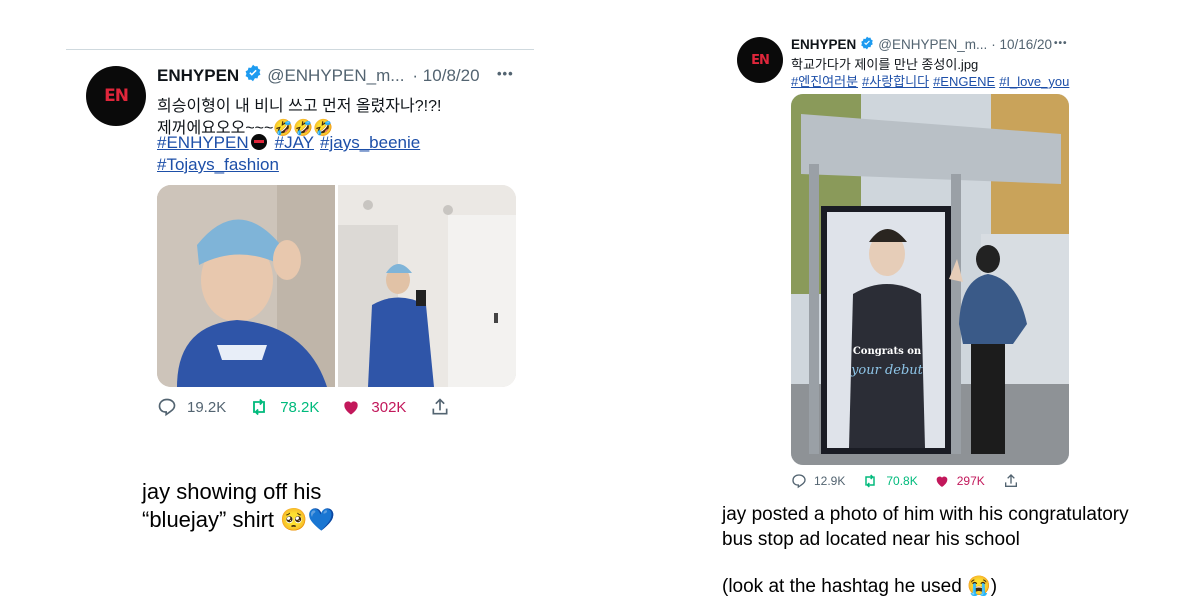 The height and width of the screenshot is (600, 1200). What do you see at coordinates (895, 81) in the screenshot?
I see `hashtag-i-love-you-kr: #사랑합니다` at bounding box center [895, 81].